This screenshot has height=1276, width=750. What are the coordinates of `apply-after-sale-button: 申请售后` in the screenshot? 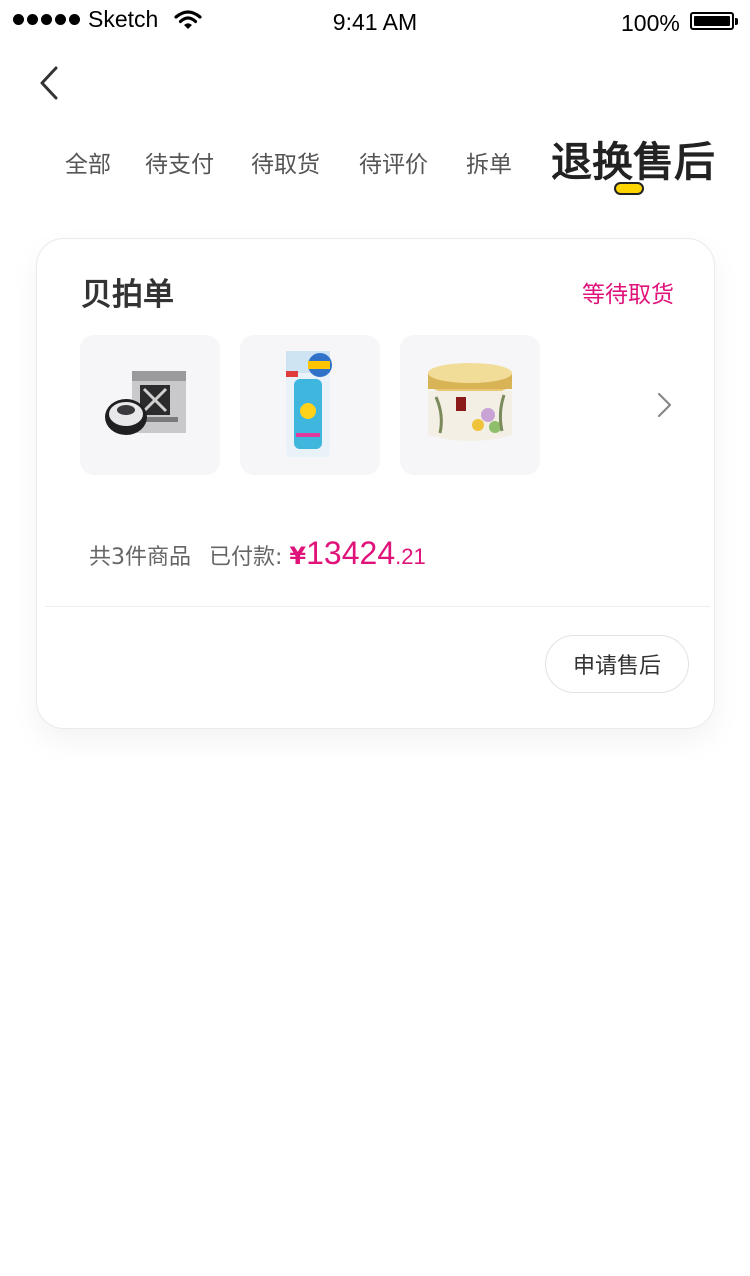 It's located at (617, 664).